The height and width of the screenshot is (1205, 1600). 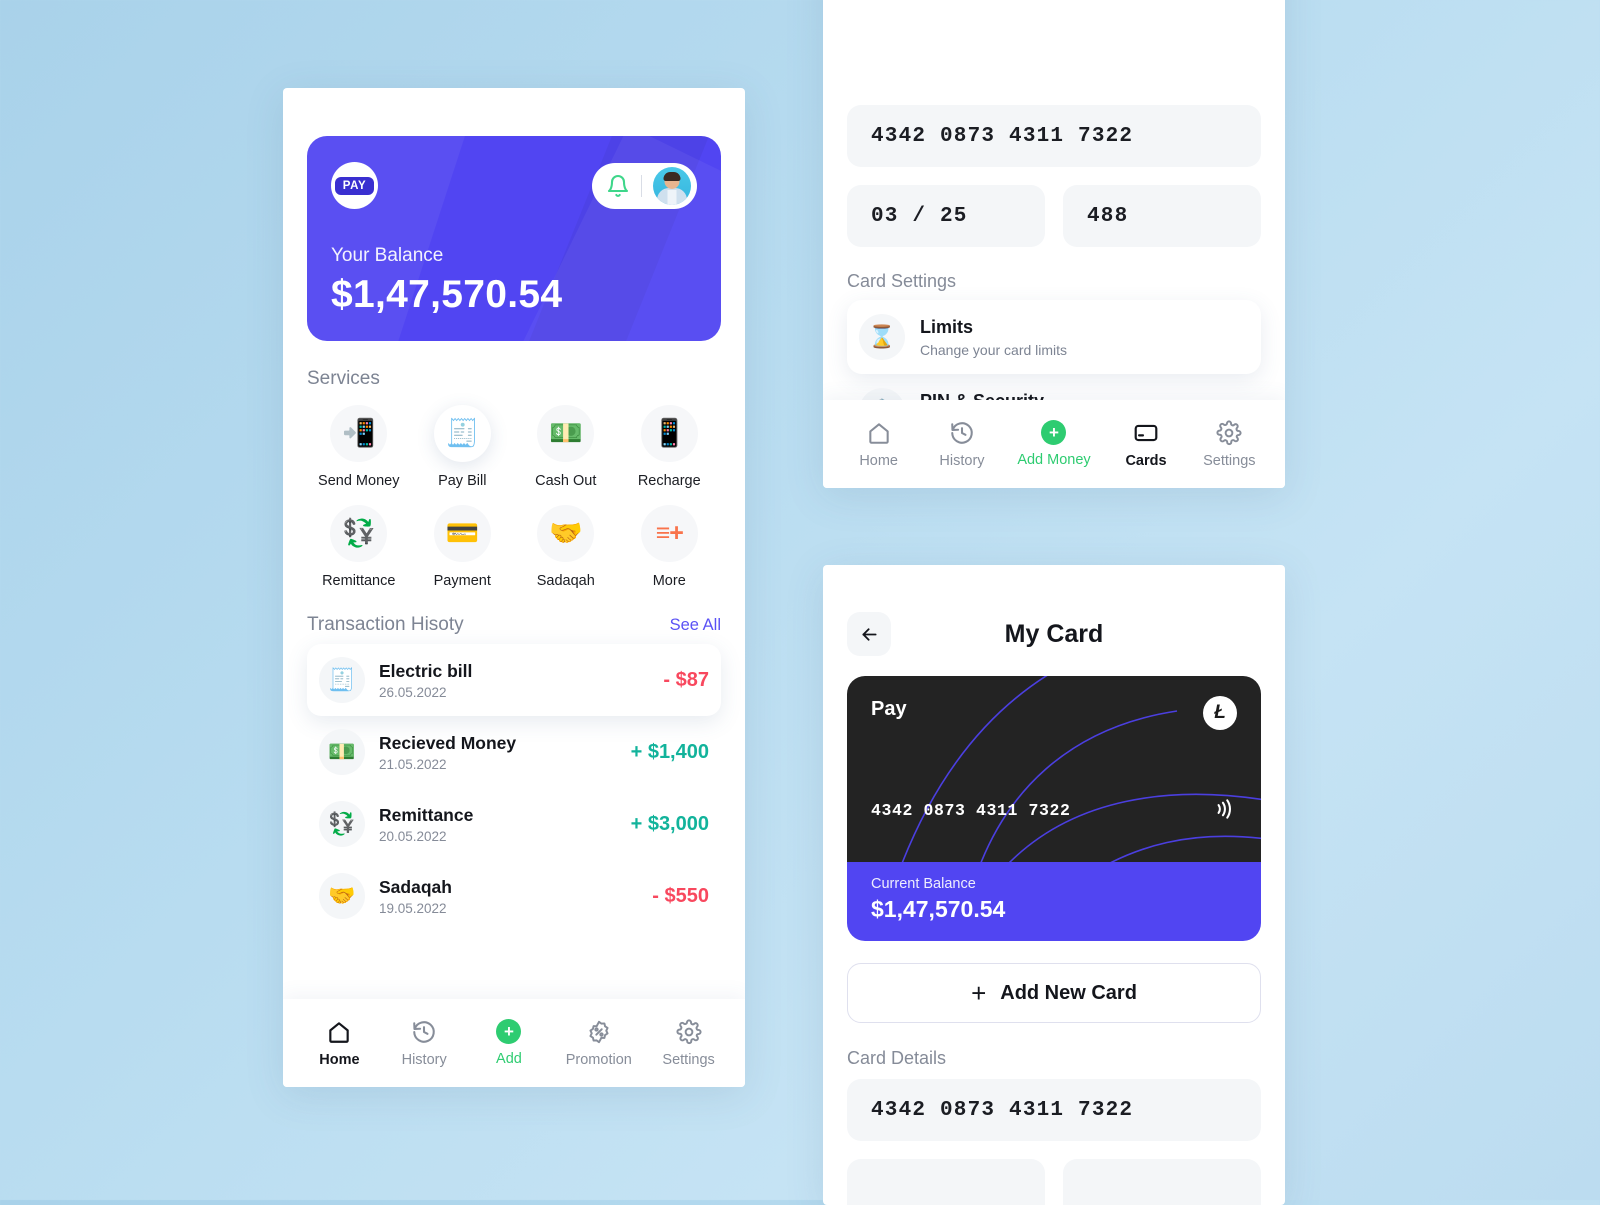 I want to click on nav-item-cards: Cards, so click(x=1146, y=444).